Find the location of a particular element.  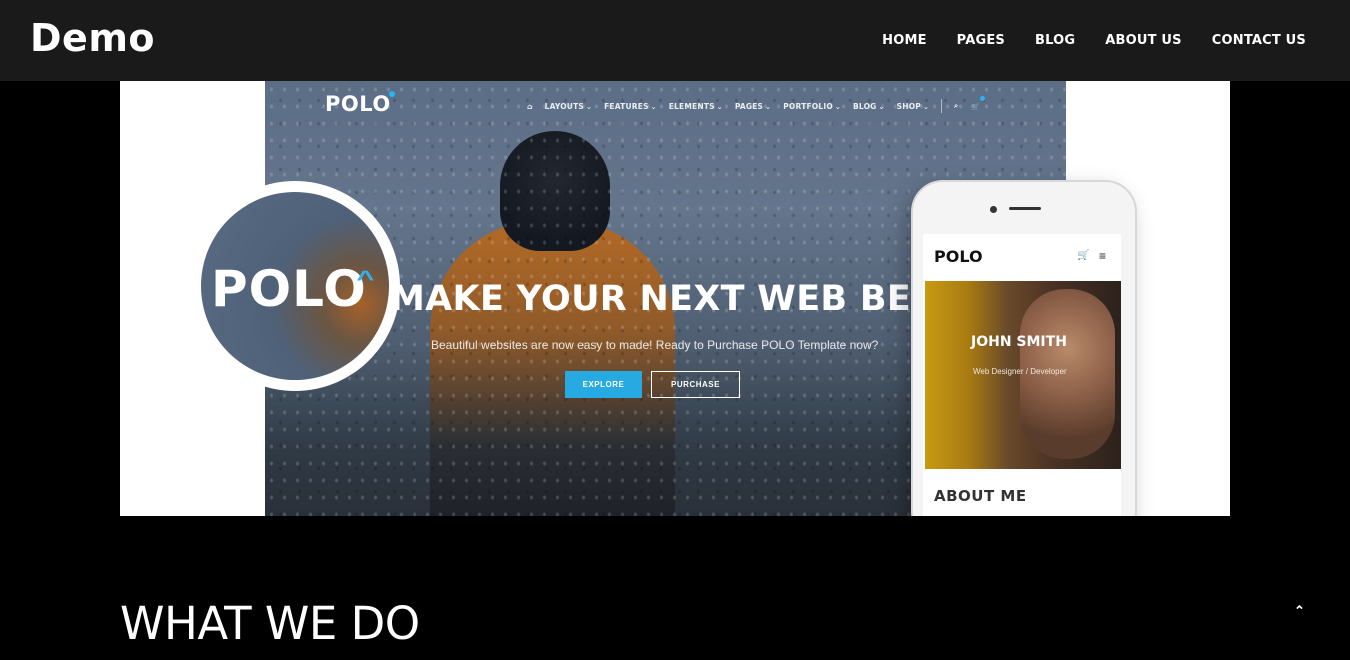

home-icon: ⌂ is located at coordinates (530, 106).